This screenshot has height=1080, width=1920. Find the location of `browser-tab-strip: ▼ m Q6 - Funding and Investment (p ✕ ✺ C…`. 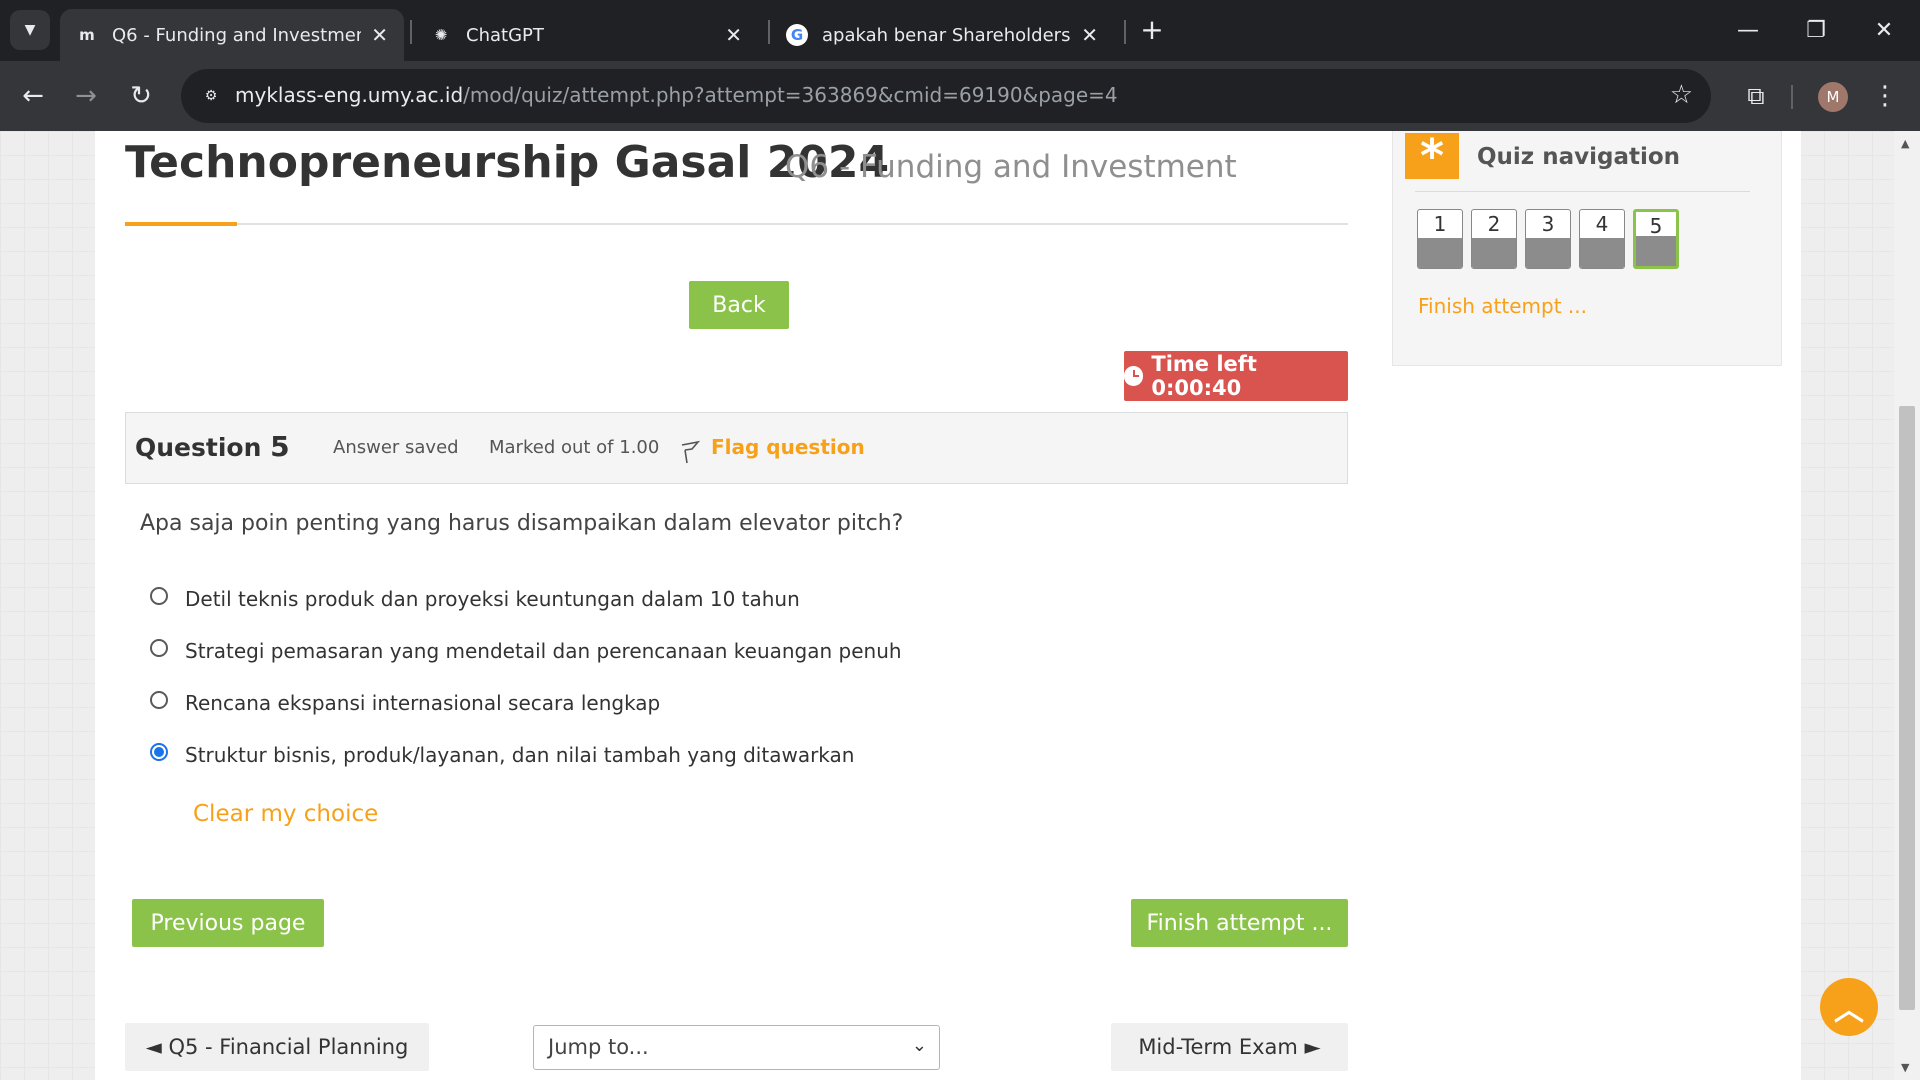

browser-tab-strip: ▼ m Q6 - Funding and Investment (p ✕ ✺ C… is located at coordinates (960, 30).